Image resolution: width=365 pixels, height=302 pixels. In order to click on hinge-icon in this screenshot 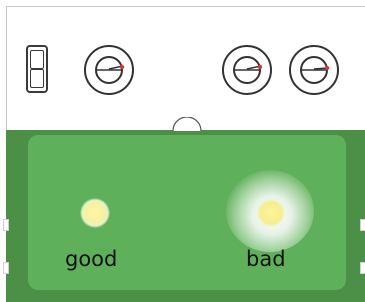, I will do `click(187, 124)`.